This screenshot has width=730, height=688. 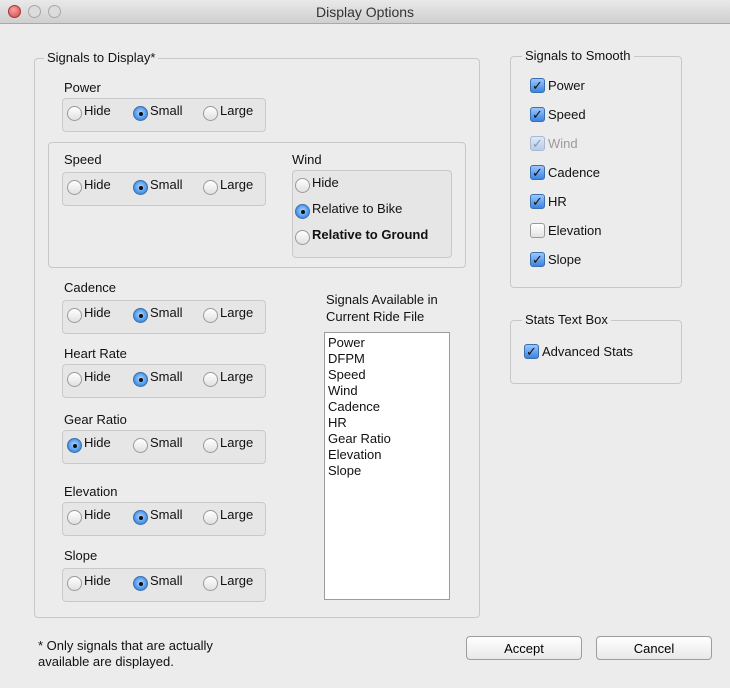 What do you see at coordinates (307, 159) in the screenshot?
I see `wind-label: Wind` at bounding box center [307, 159].